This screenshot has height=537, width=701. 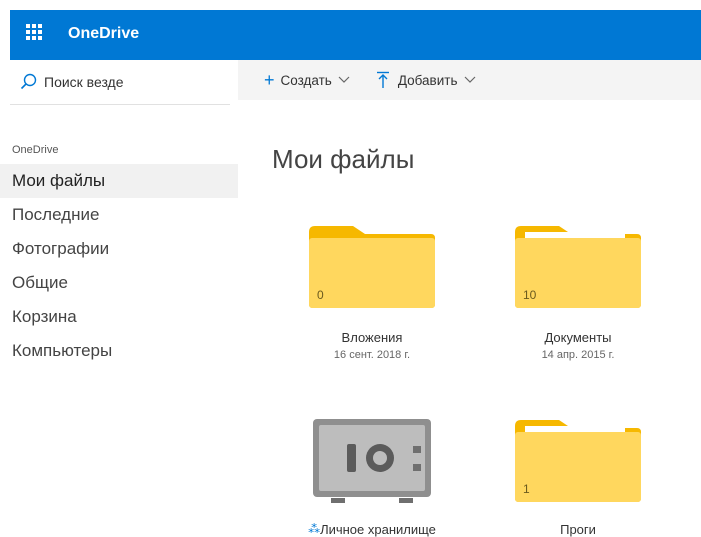 I want to click on upload-button: Добавить, so click(x=426, y=80).